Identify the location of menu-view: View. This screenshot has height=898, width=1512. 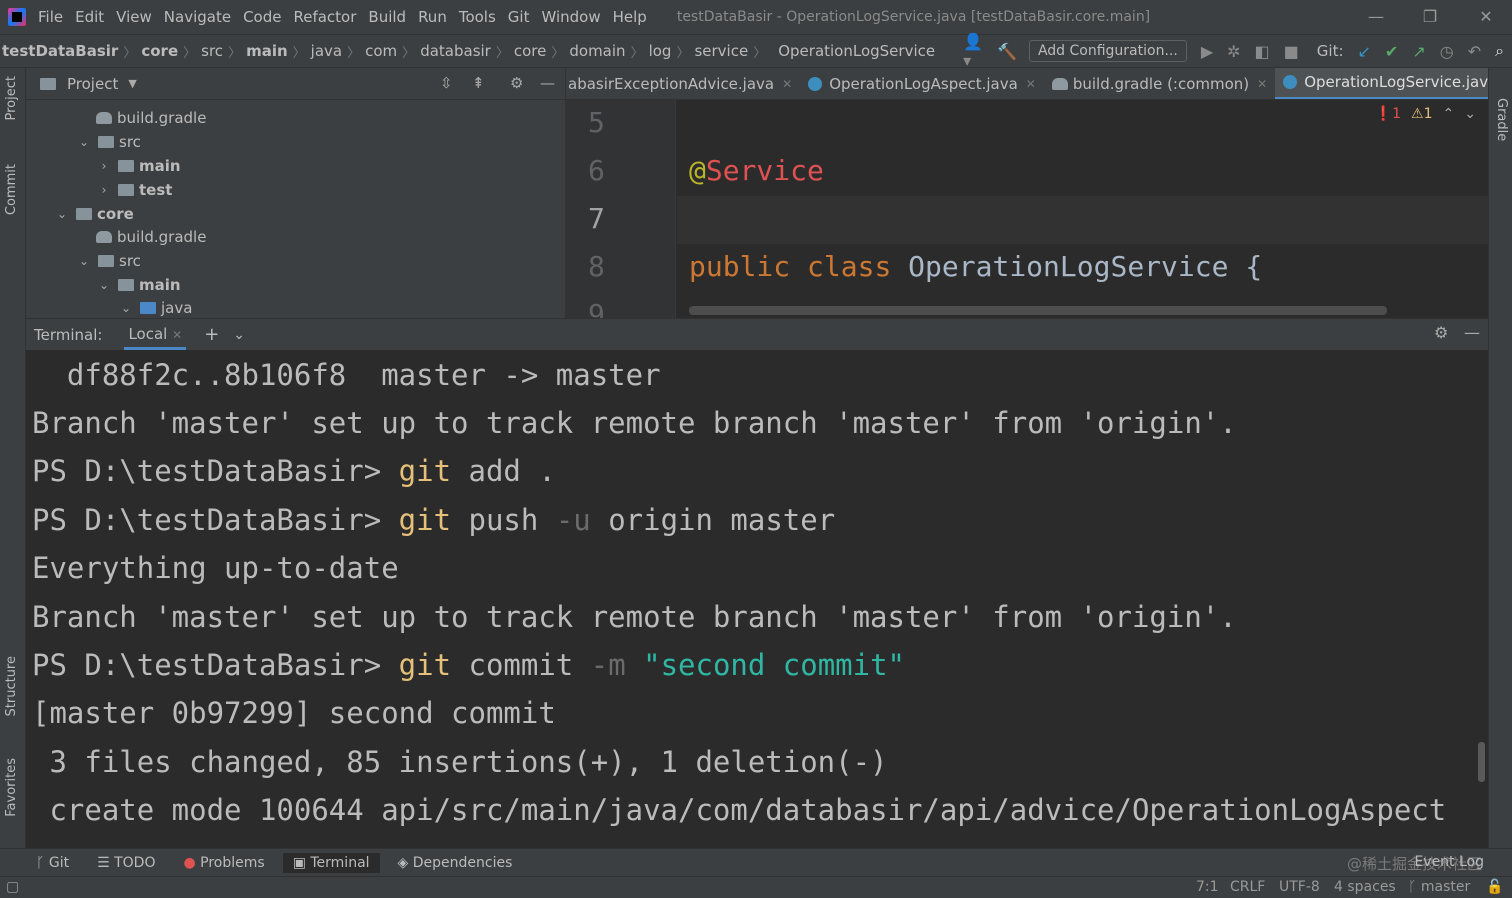
(134, 17).